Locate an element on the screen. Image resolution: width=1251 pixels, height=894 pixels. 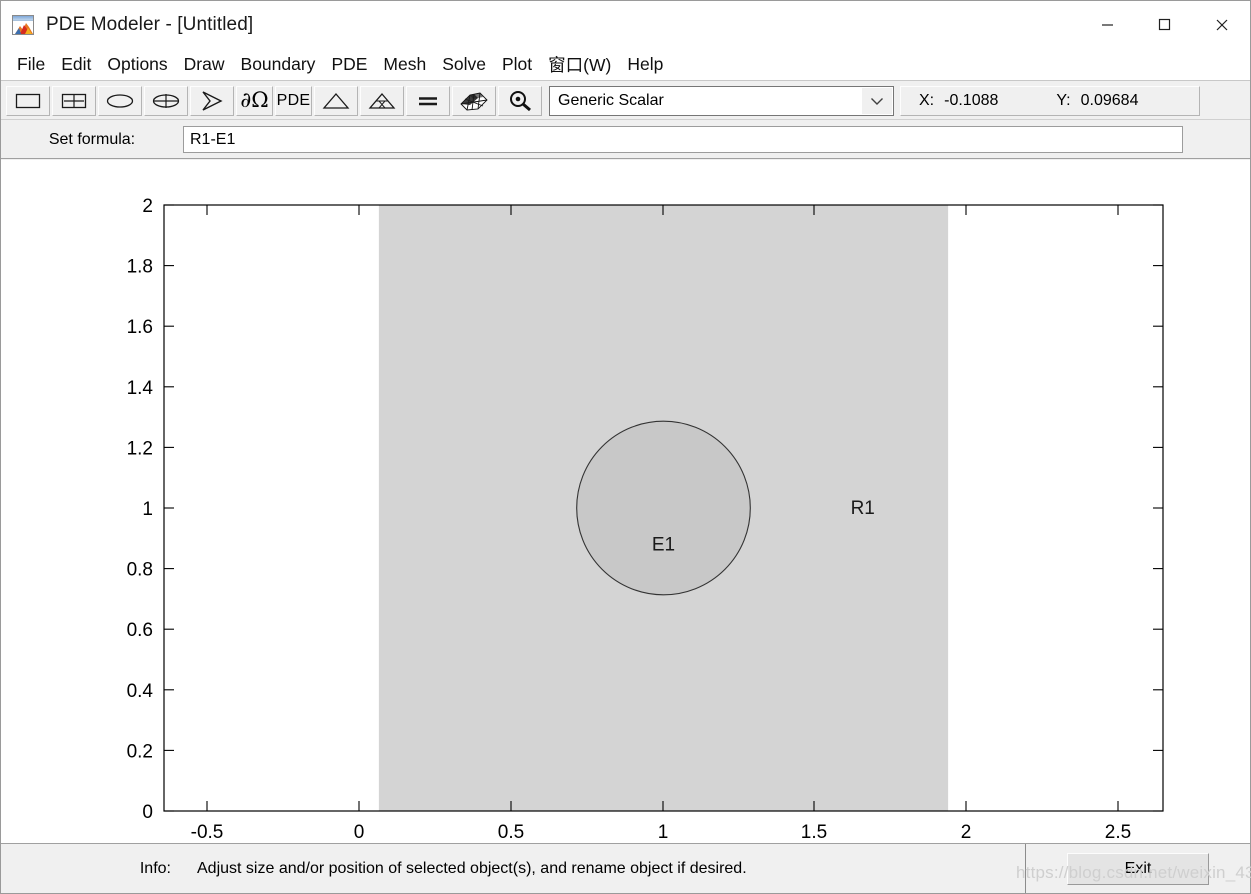
ellipse-centered-icon is located at coordinates (166, 100).